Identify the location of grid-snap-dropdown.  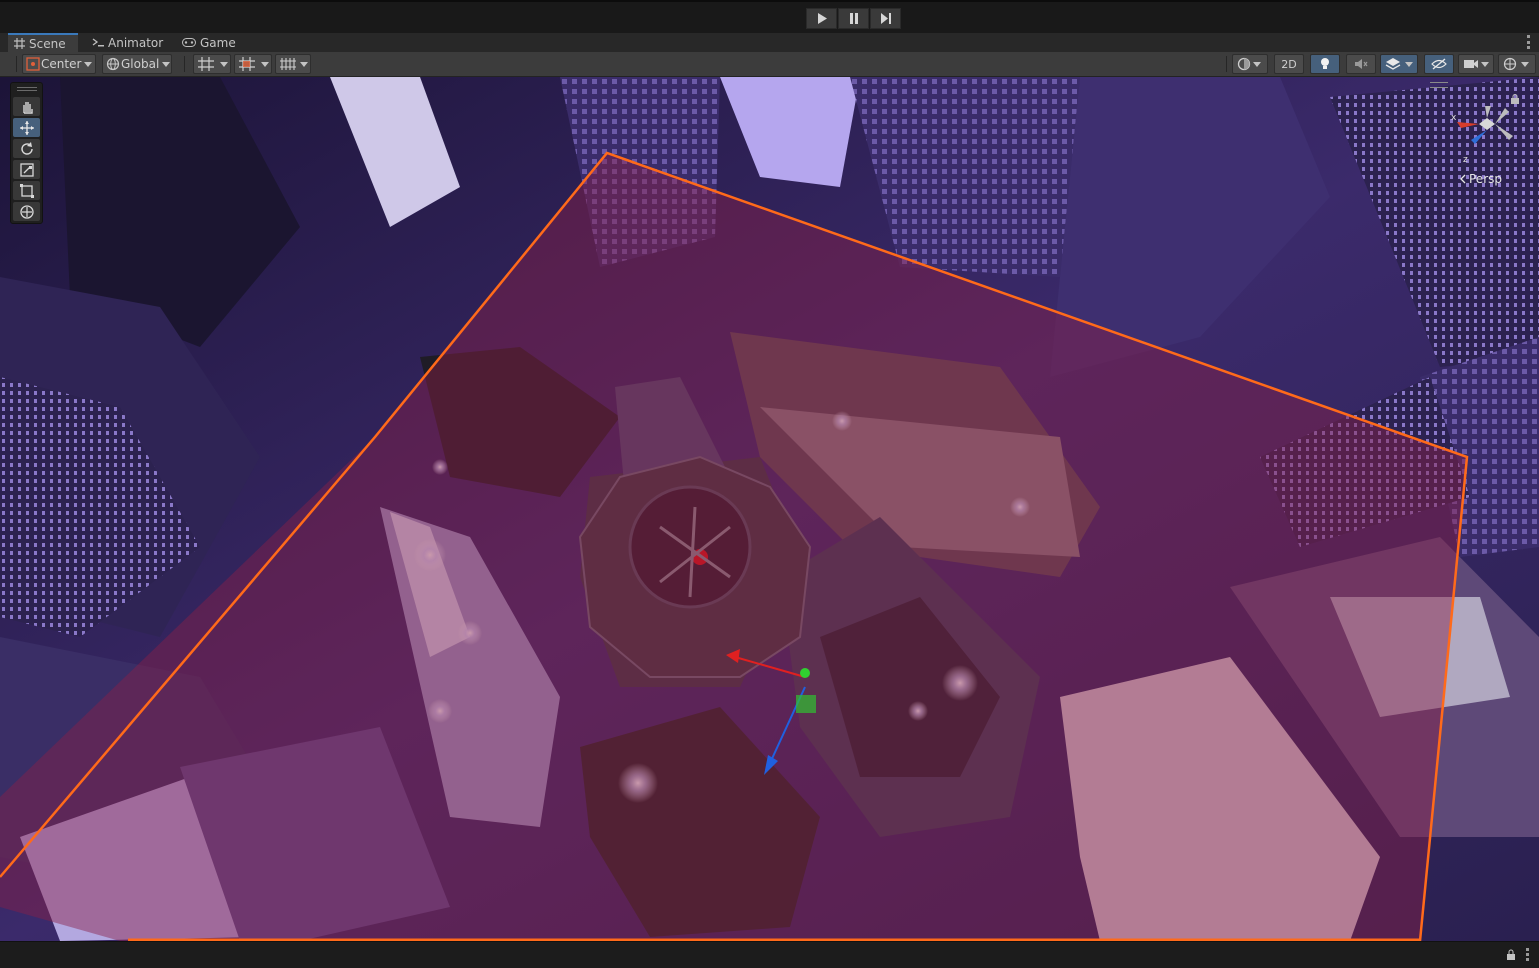
(212, 64).